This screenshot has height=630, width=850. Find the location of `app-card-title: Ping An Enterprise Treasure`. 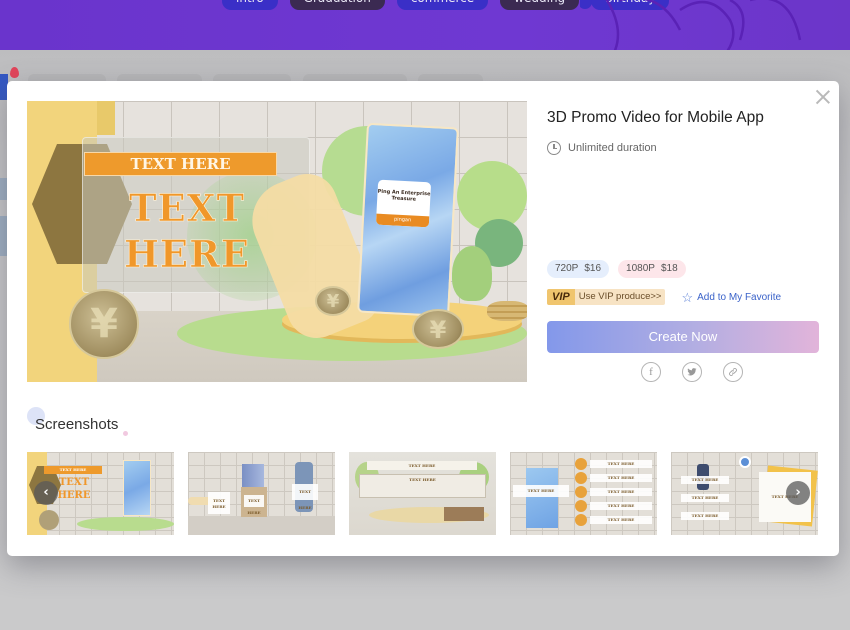

app-card-title: Ping An Enterprise Treasure is located at coordinates (404, 195).